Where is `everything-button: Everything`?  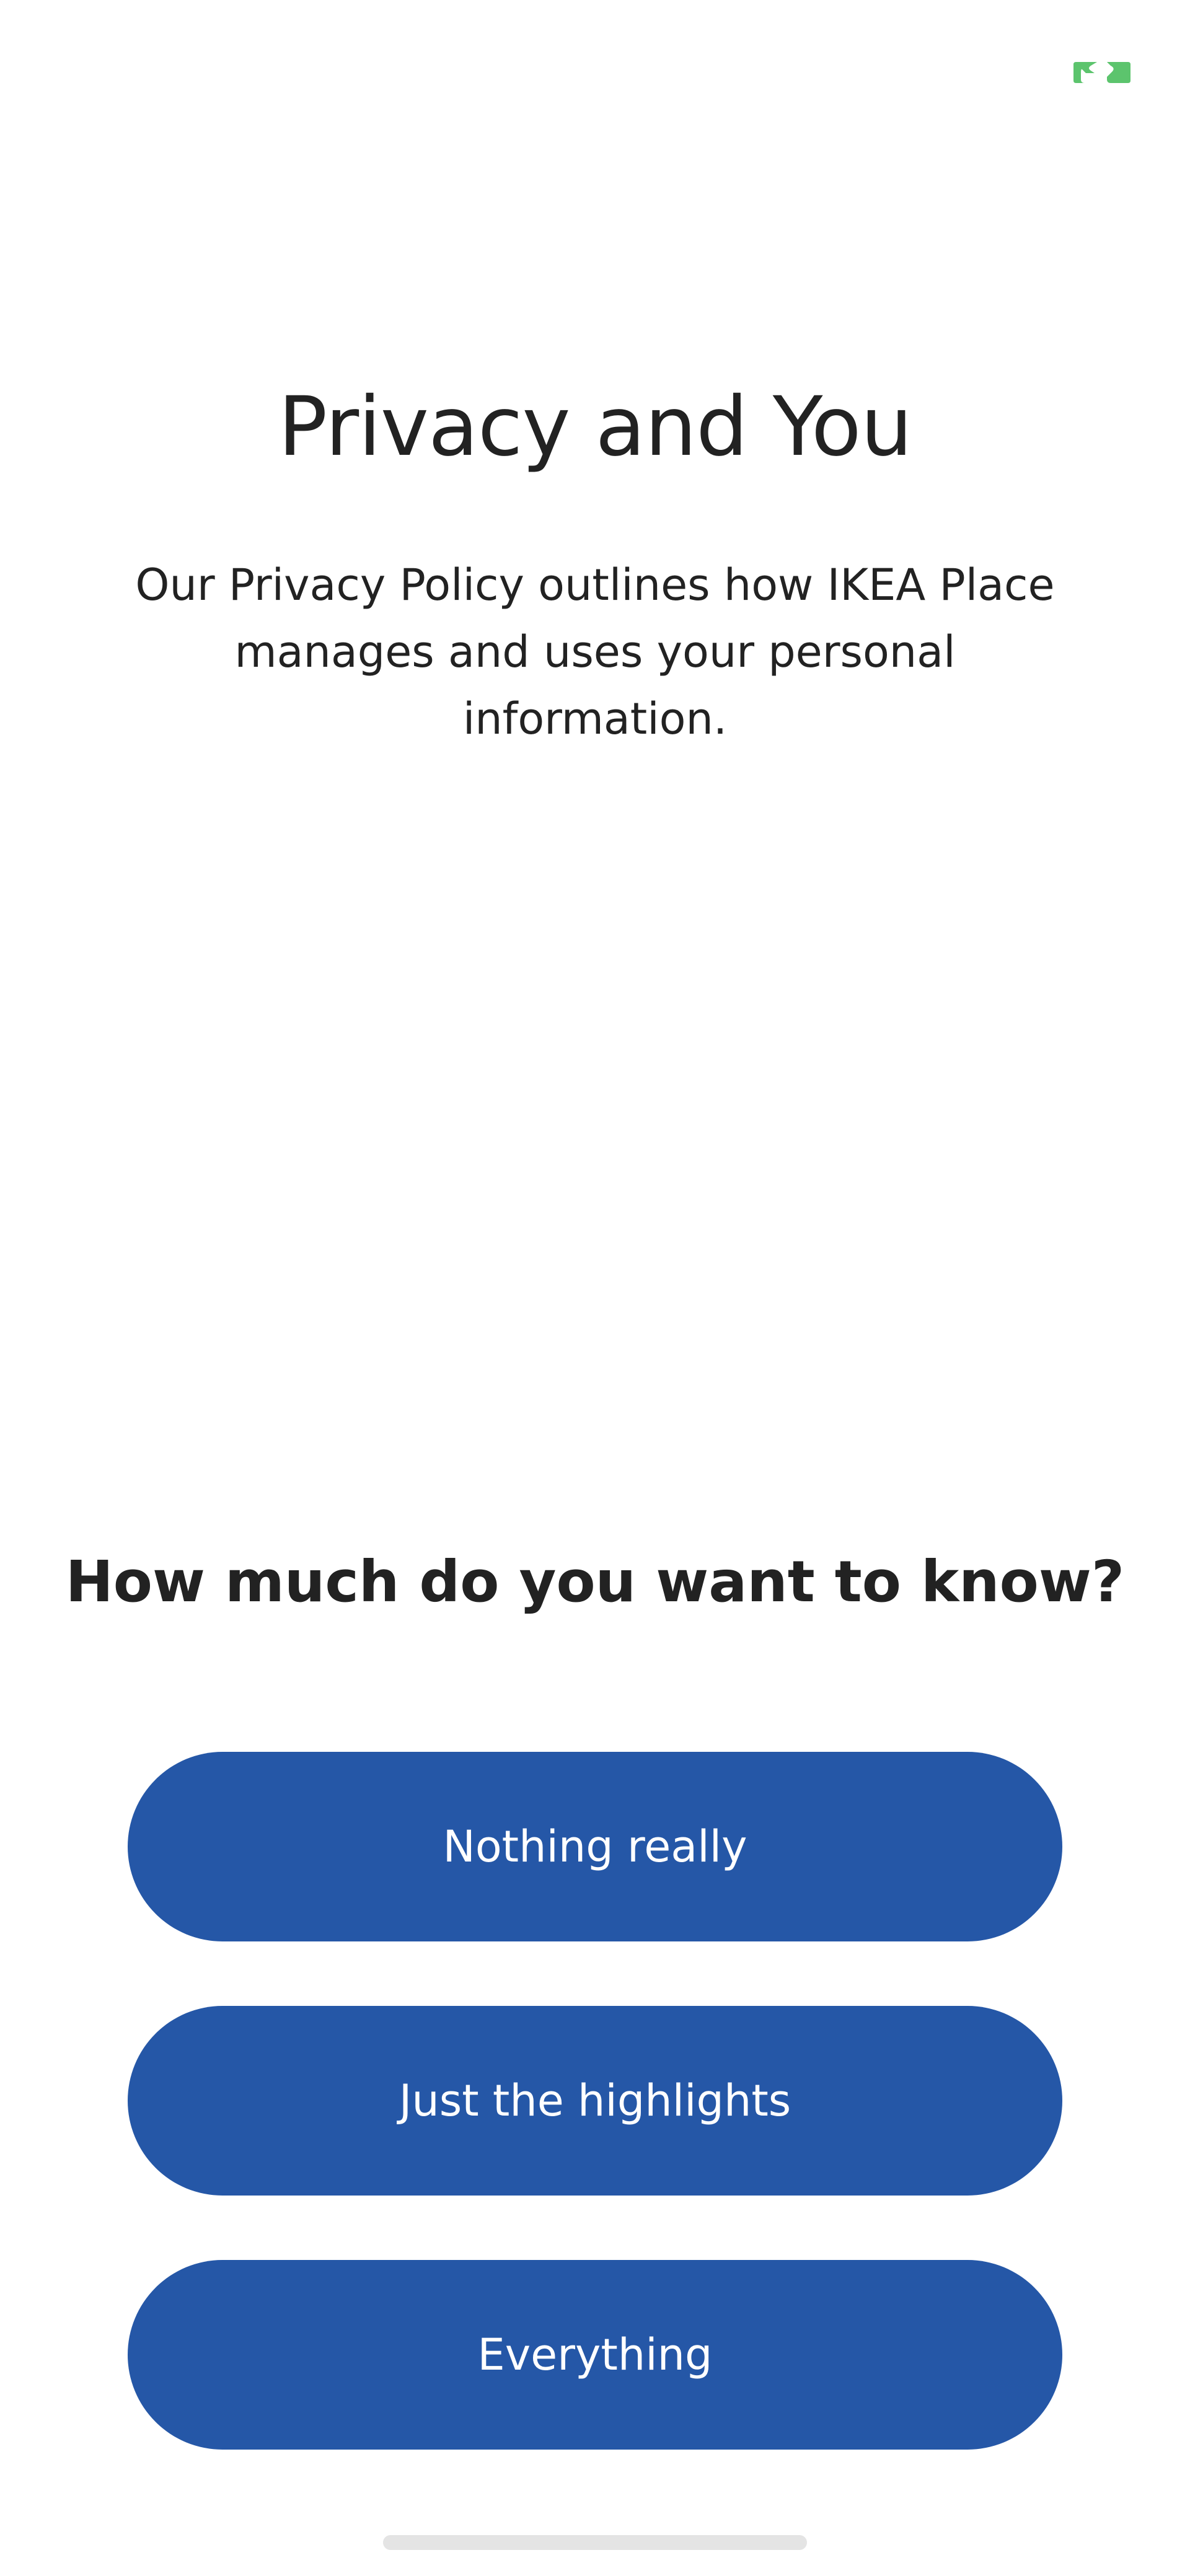 everything-button: Everything is located at coordinates (595, 2355).